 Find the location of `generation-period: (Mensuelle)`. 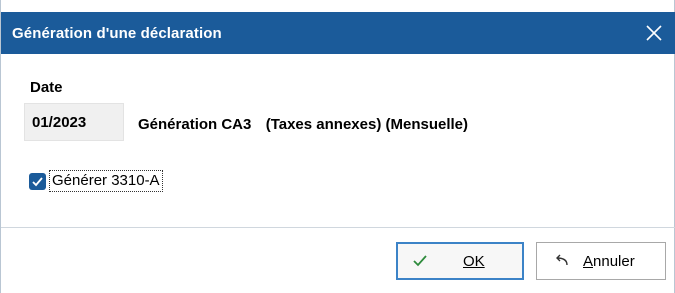

generation-period: (Mensuelle) is located at coordinates (427, 124).